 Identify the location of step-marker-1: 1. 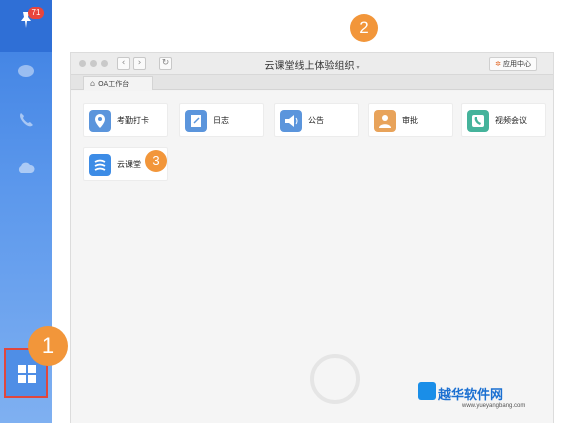
(48, 346).